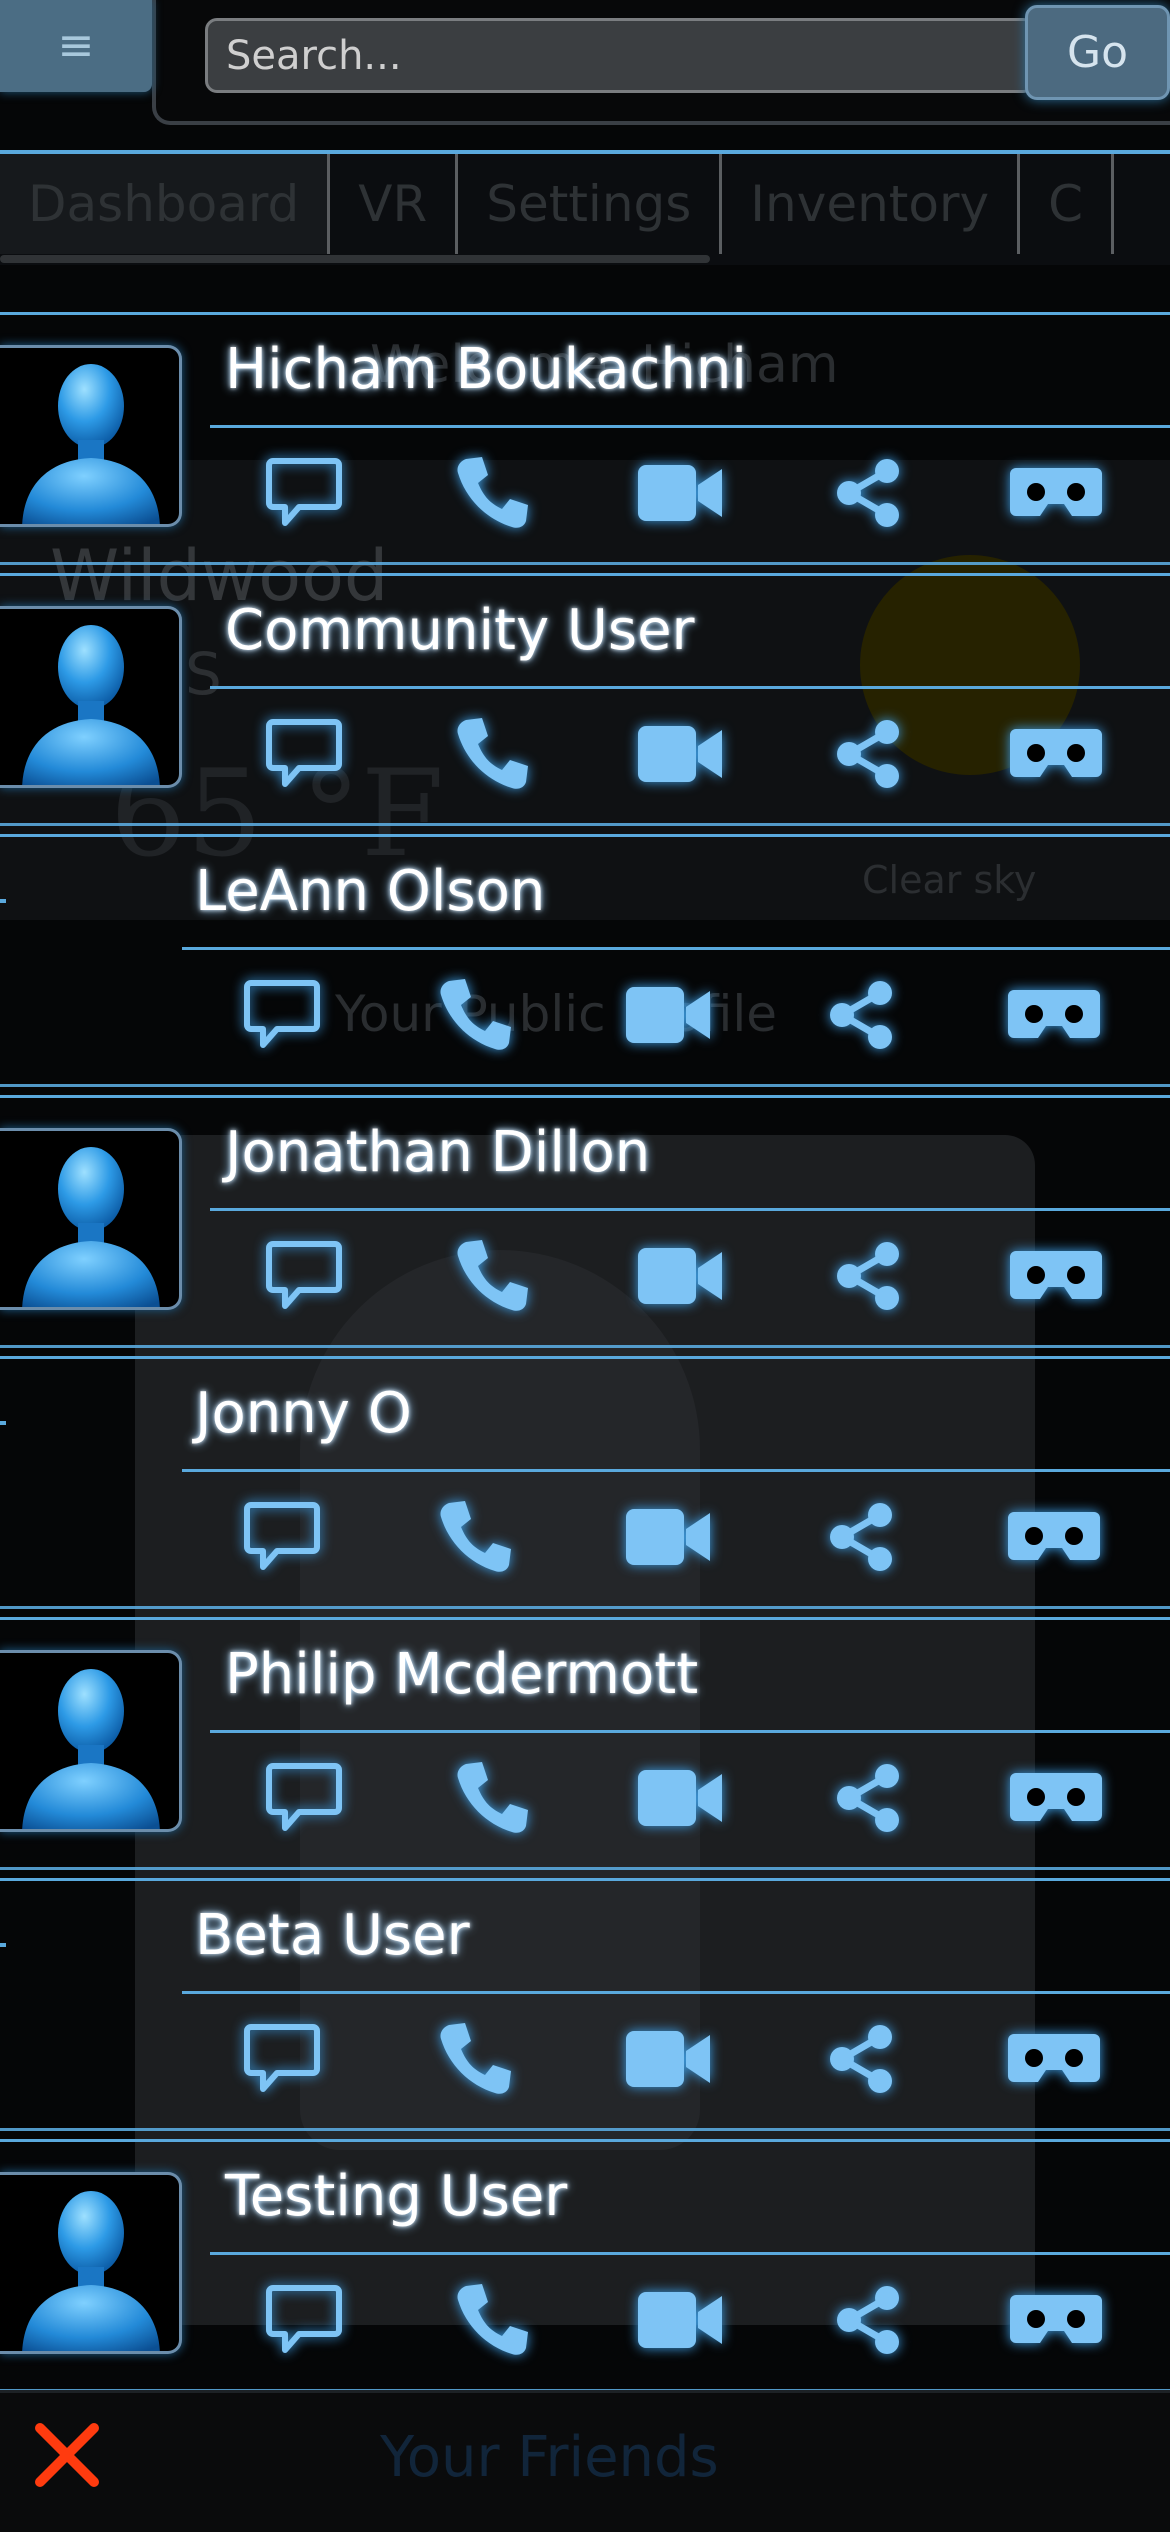 The image size is (1170, 2532). I want to click on friend-row: Testing User, so click(585, 2269).